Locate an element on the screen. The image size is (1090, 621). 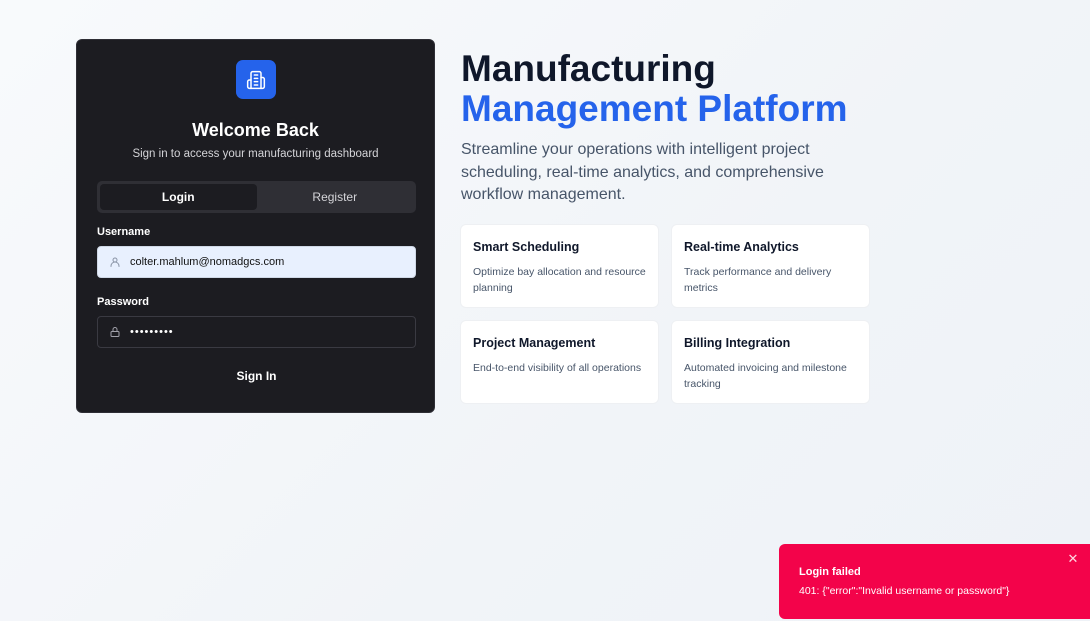
hero-title-line1: Manufacturing is located at coordinates (588, 68).